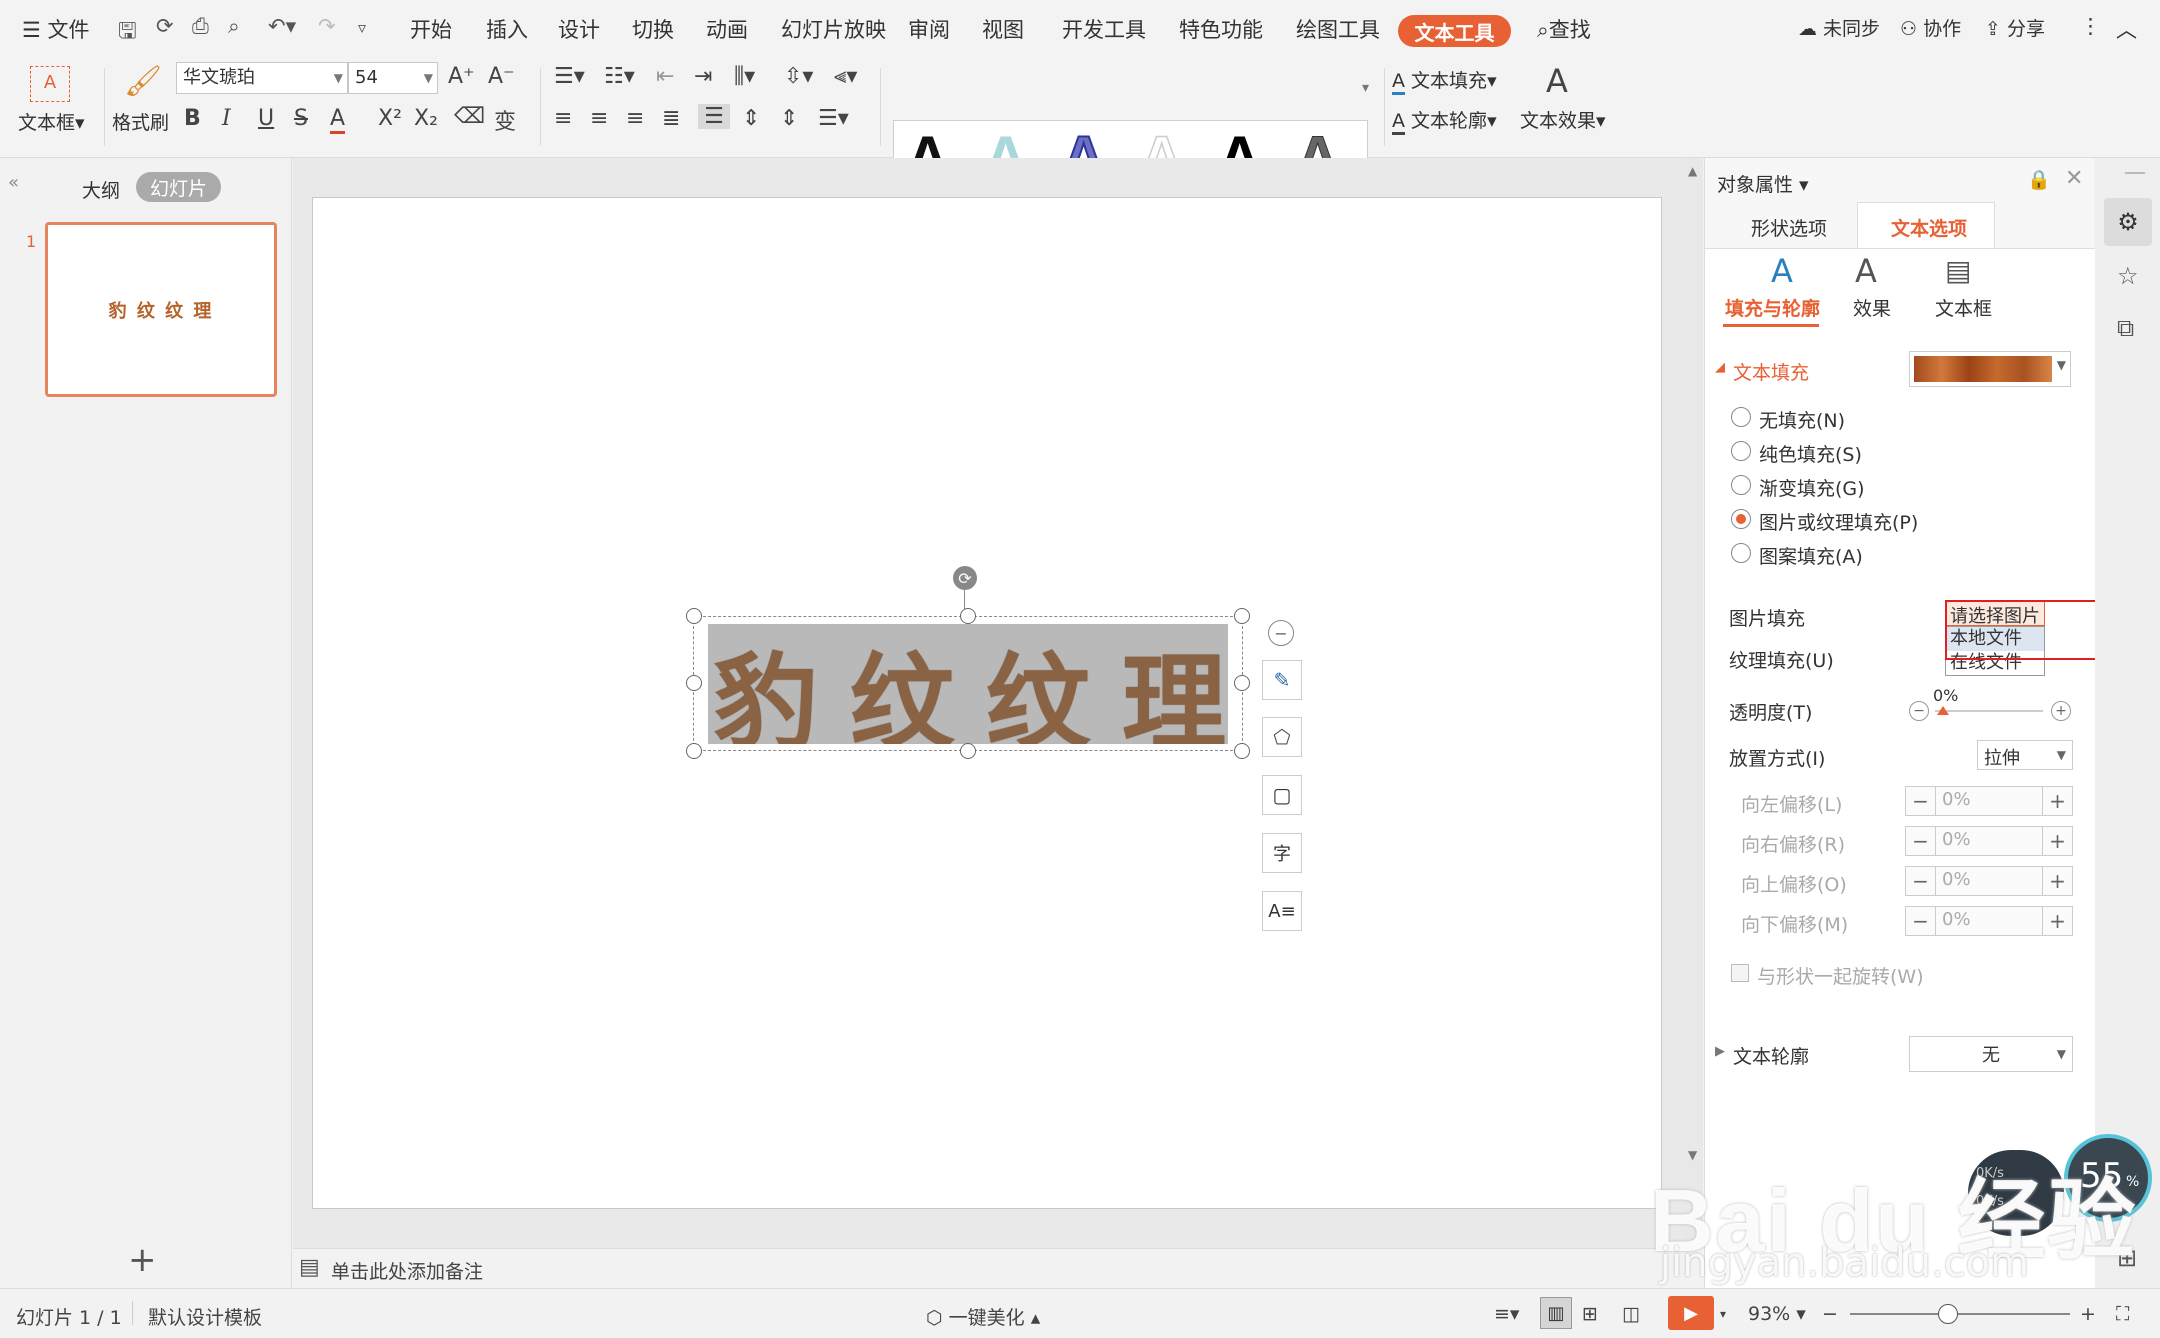 This screenshot has width=2160, height=1338. I want to click on radio-gradient-fill, so click(1741, 485).